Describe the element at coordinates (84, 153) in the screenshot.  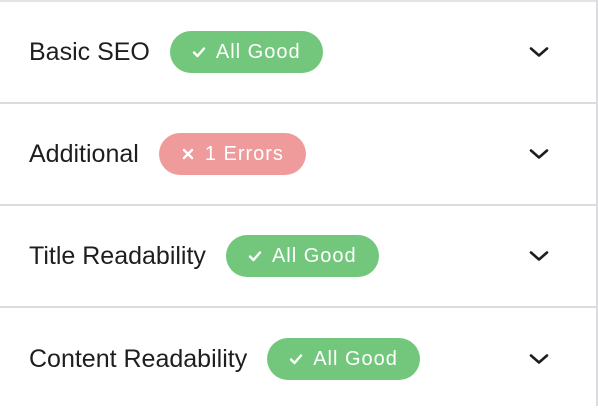
I see `section-title: Additional` at that location.